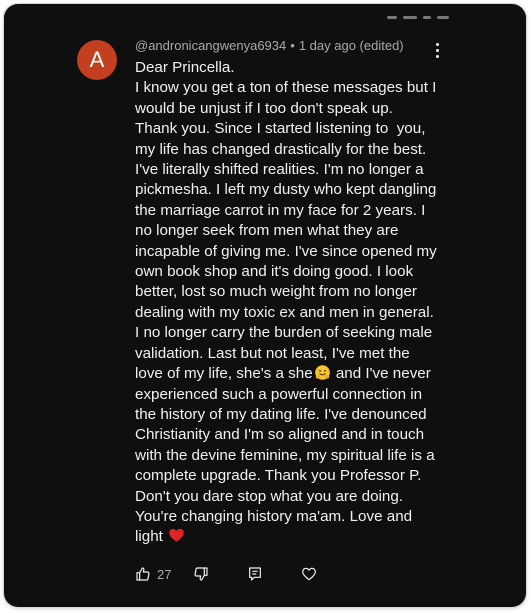 Image resolution: width=532 pixels, height=613 pixels. I want to click on comment-actions: 27, so click(226, 574).